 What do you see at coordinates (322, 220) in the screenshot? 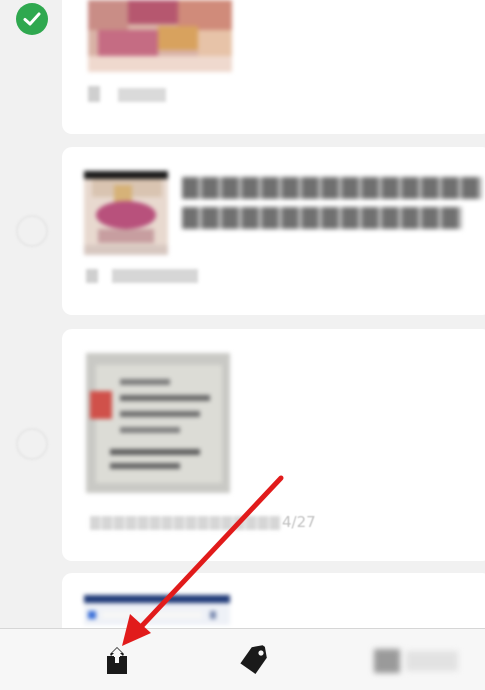
I see `note-title-line2` at bounding box center [322, 220].